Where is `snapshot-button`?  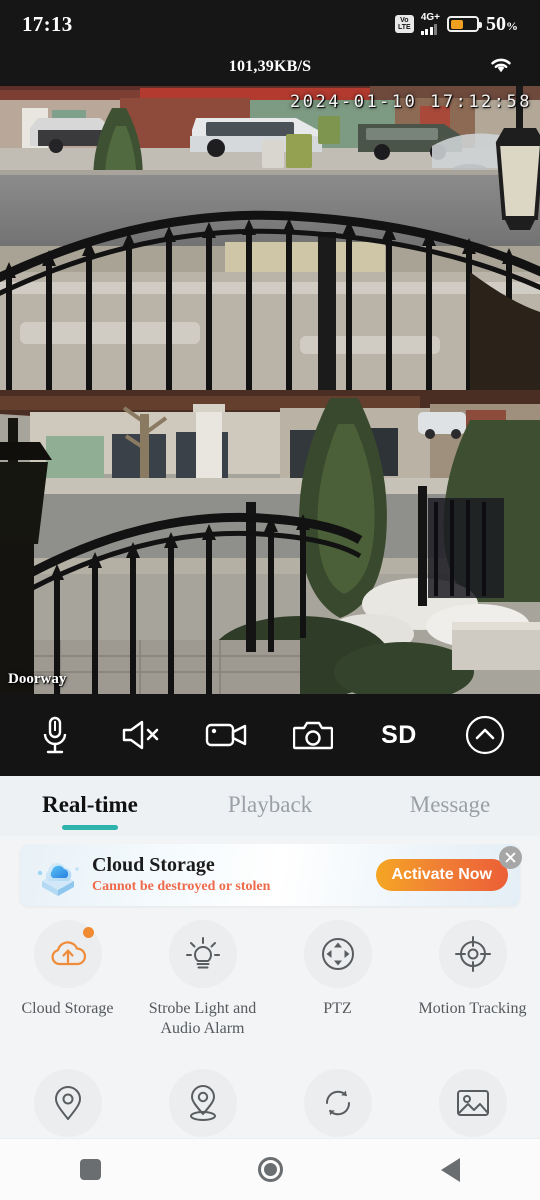 snapshot-button is located at coordinates (313, 735).